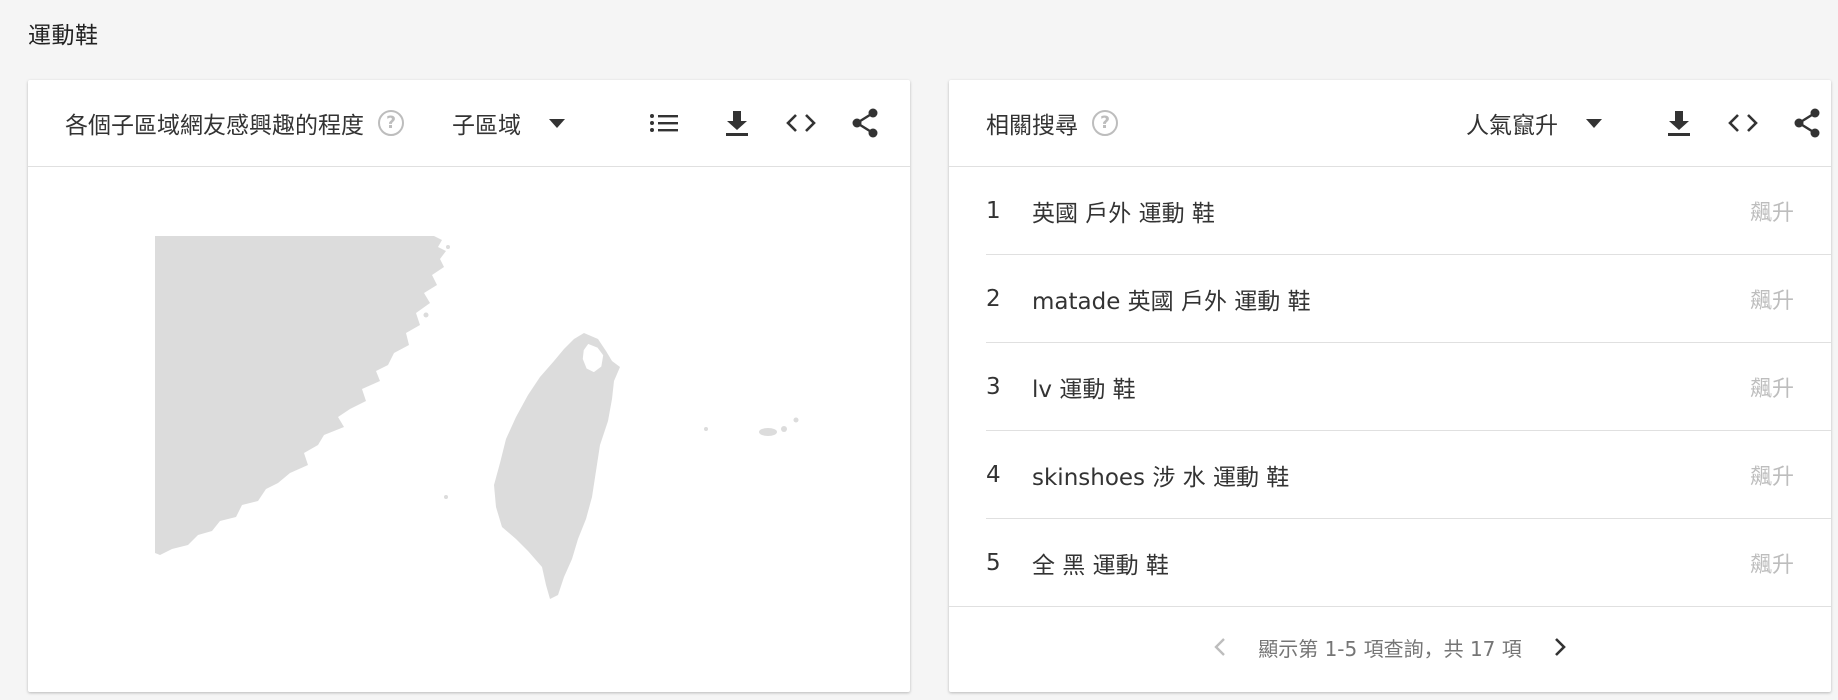 This screenshot has width=1838, height=700. What do you see at coordinates (993, 474) in the screenshot?
I see `row-rank: 4` at bounding box center [993, 474].